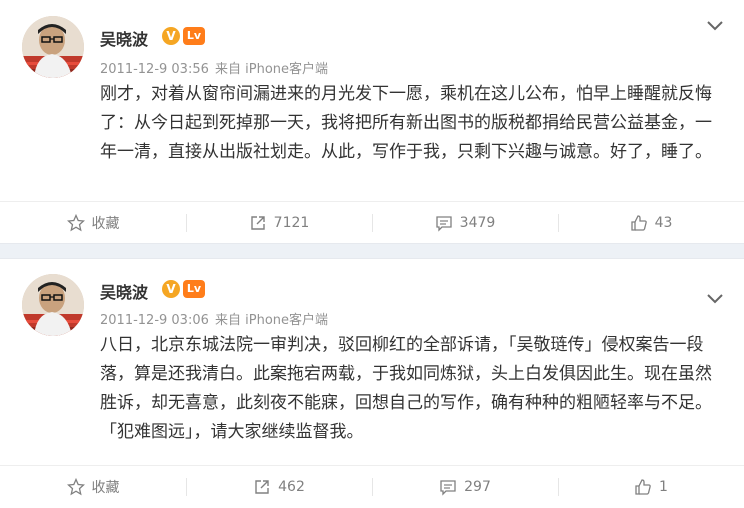 This screenshot has width=744, height=508. Describe the element at coordinates (663, 487) in the screenshot. I see `like-count: 1` at that location.